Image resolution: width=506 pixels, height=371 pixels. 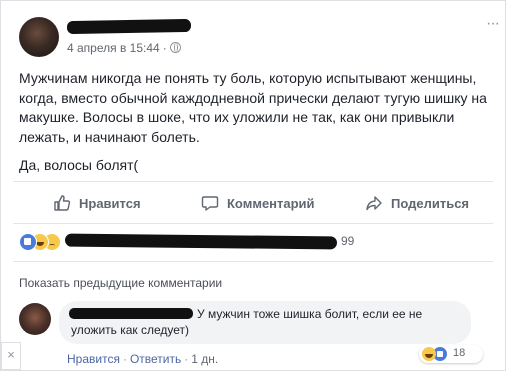 I want to click on like-button: Нравится, so click(x=97, y=203).